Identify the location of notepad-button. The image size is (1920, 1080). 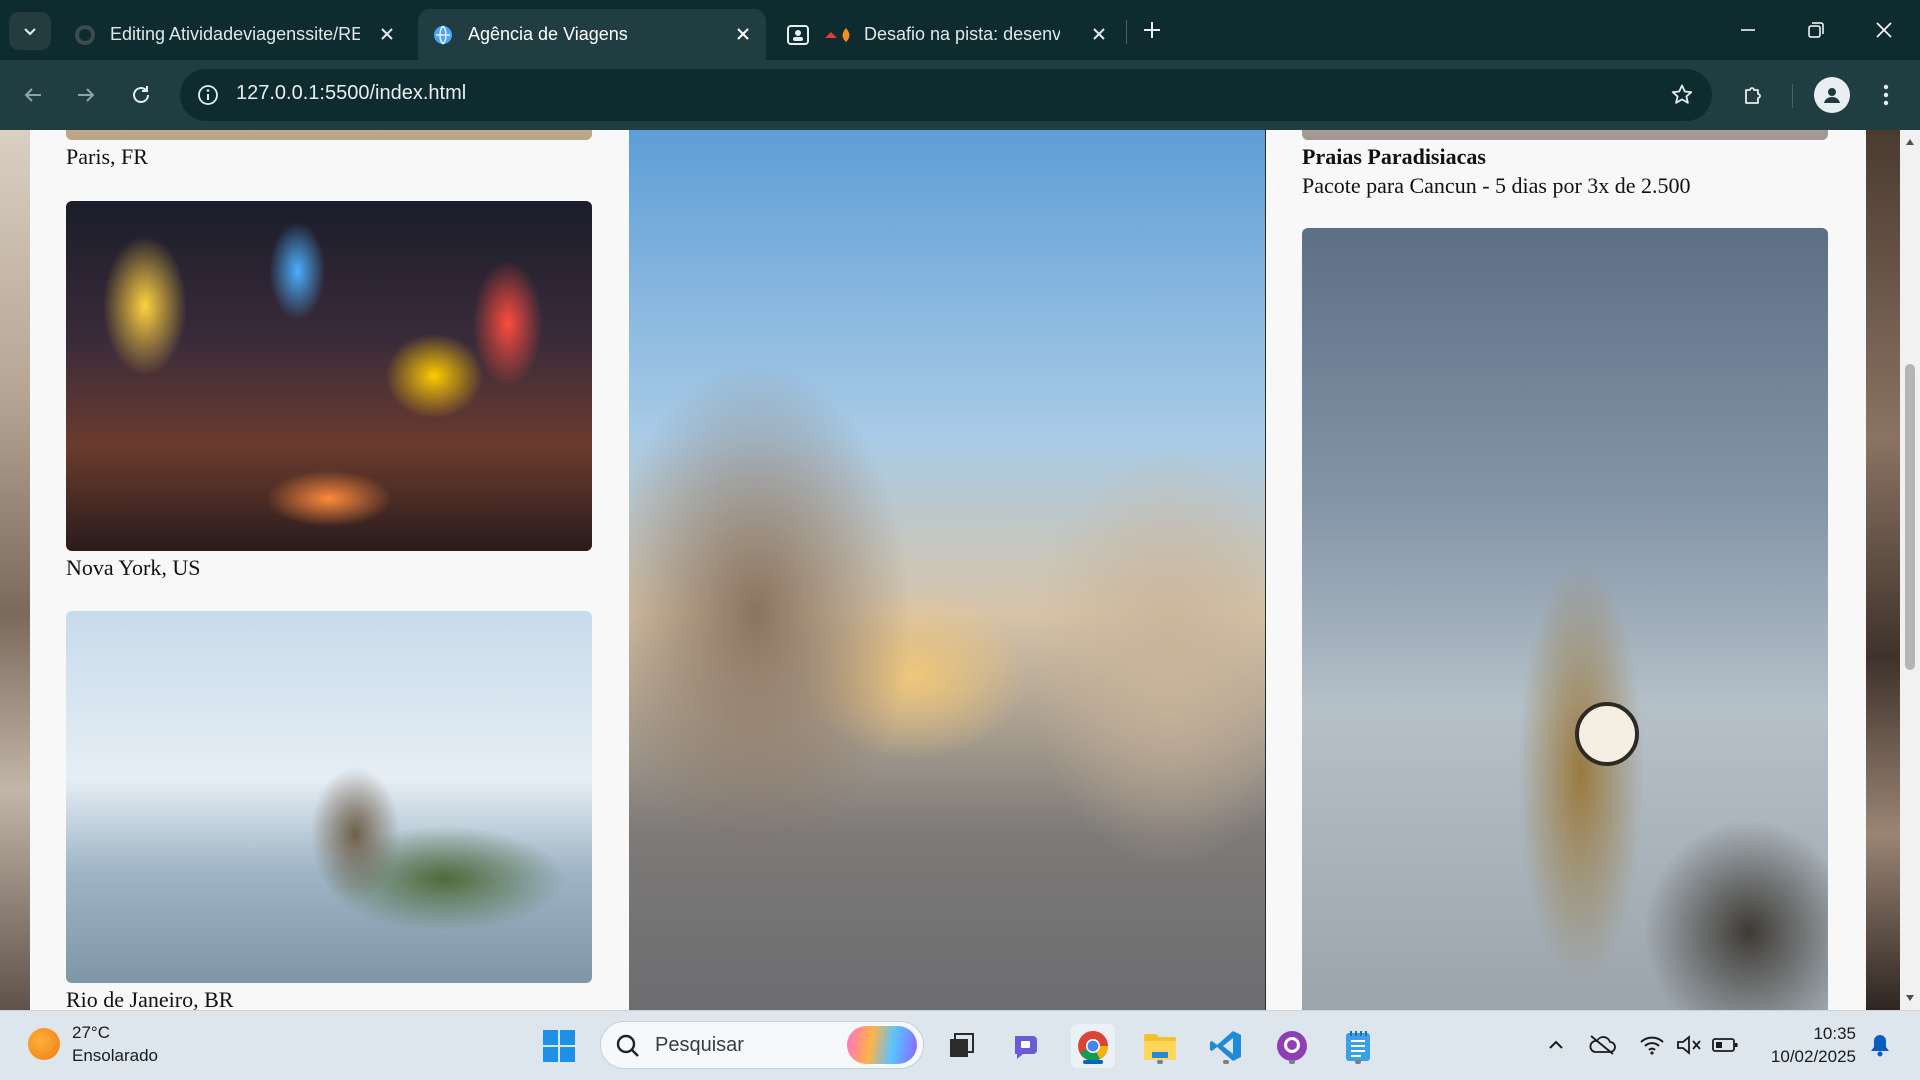
(1358, 1046).